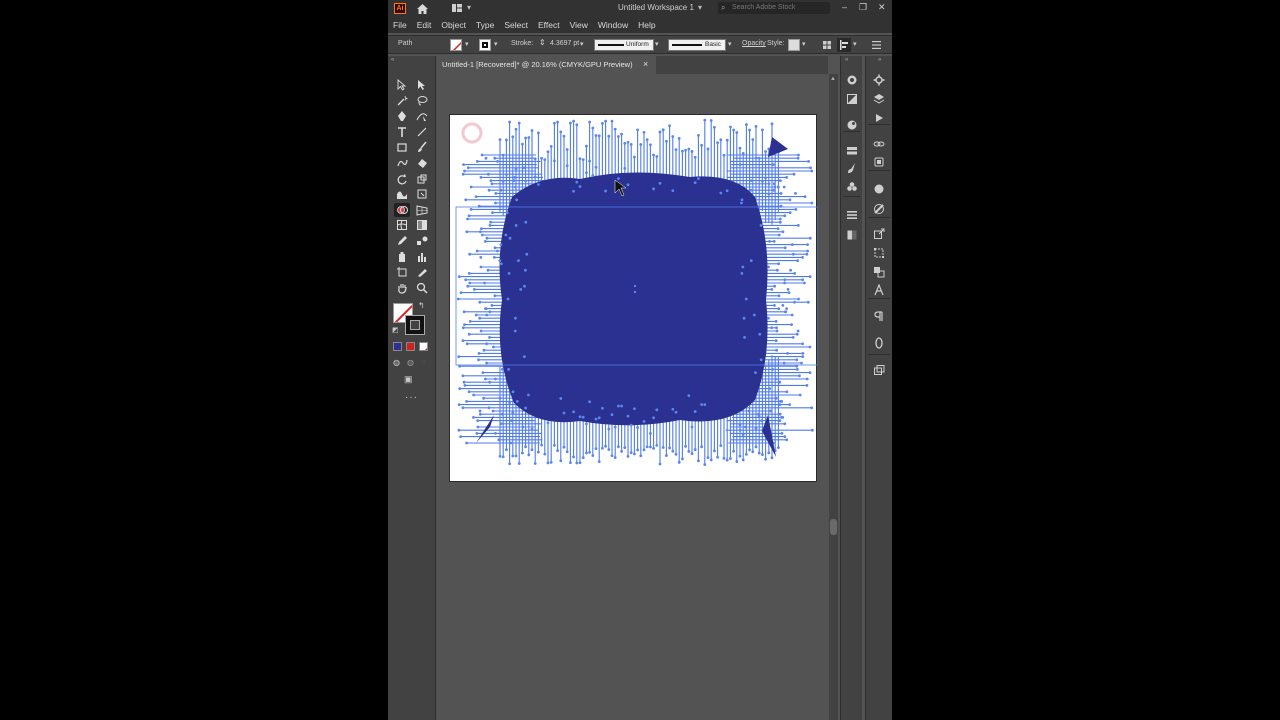 The width and height of the screenshot is (1280, 720). I want to click on scale-icon, so click(422, 179).